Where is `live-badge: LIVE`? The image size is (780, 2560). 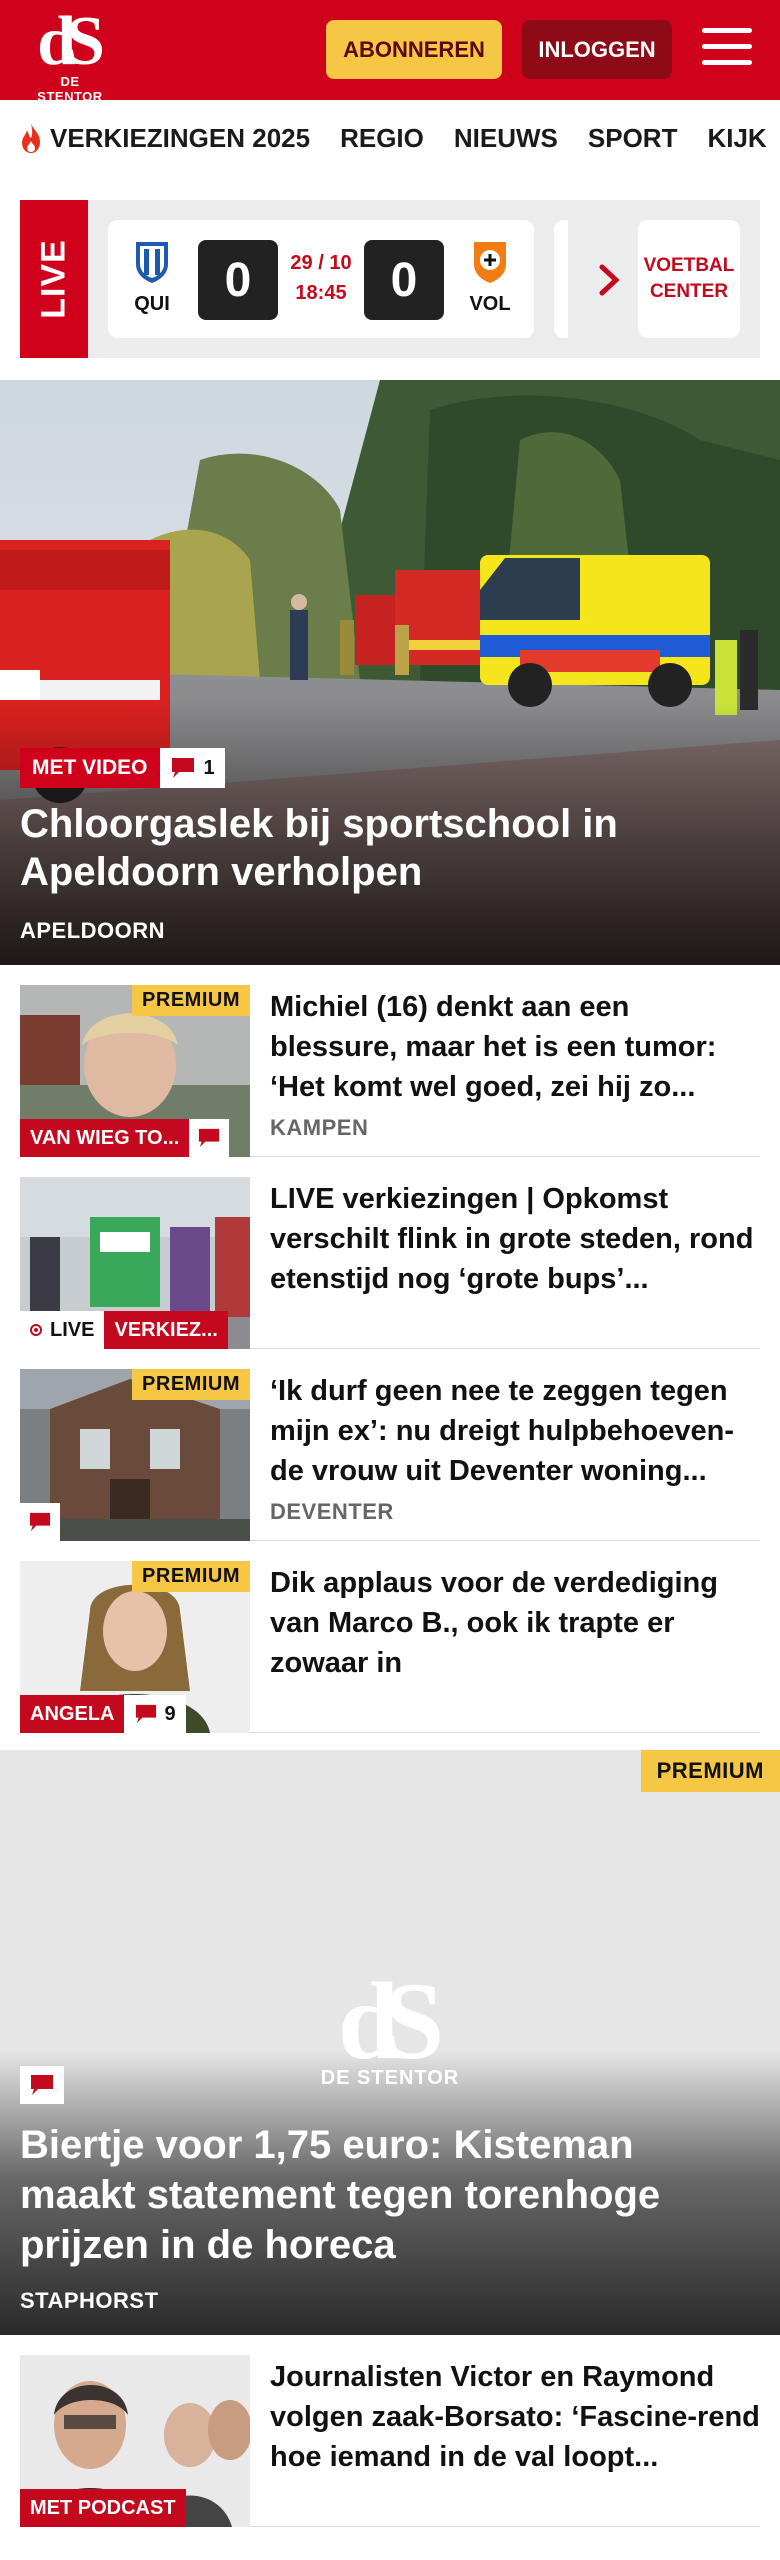 live-badge: LIVE is located at coordinates (62, 1330).